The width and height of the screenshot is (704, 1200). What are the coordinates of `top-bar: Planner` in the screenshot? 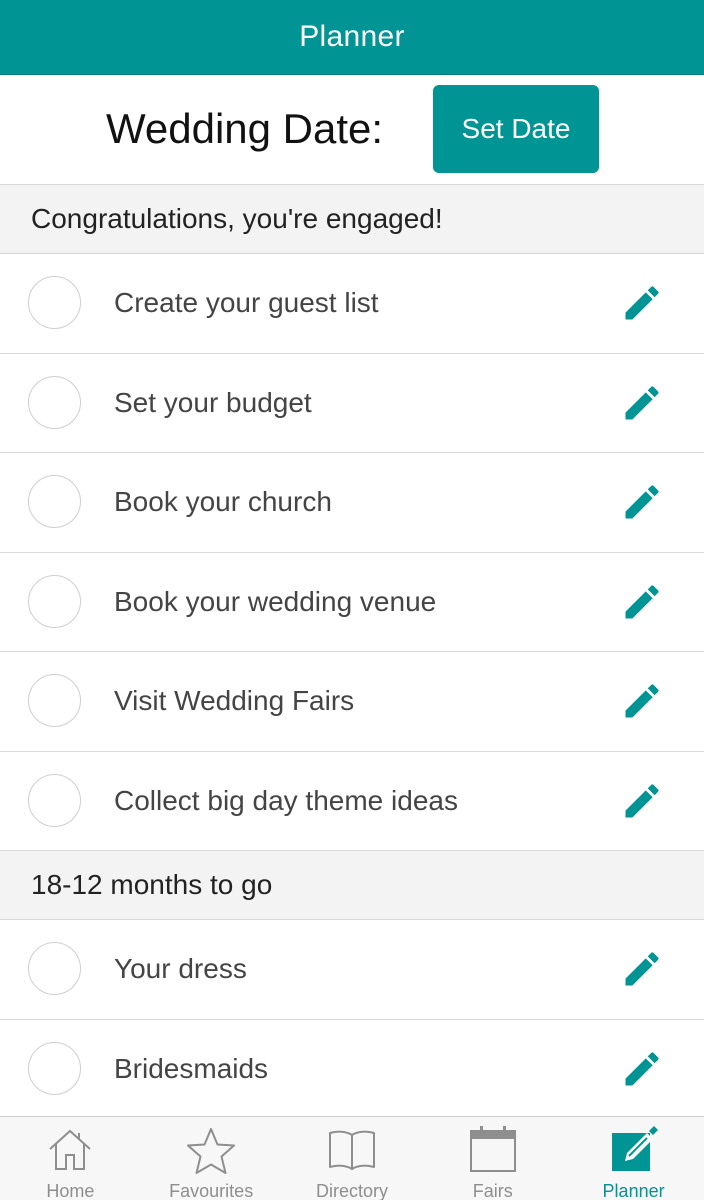 It's located at (352, 37).